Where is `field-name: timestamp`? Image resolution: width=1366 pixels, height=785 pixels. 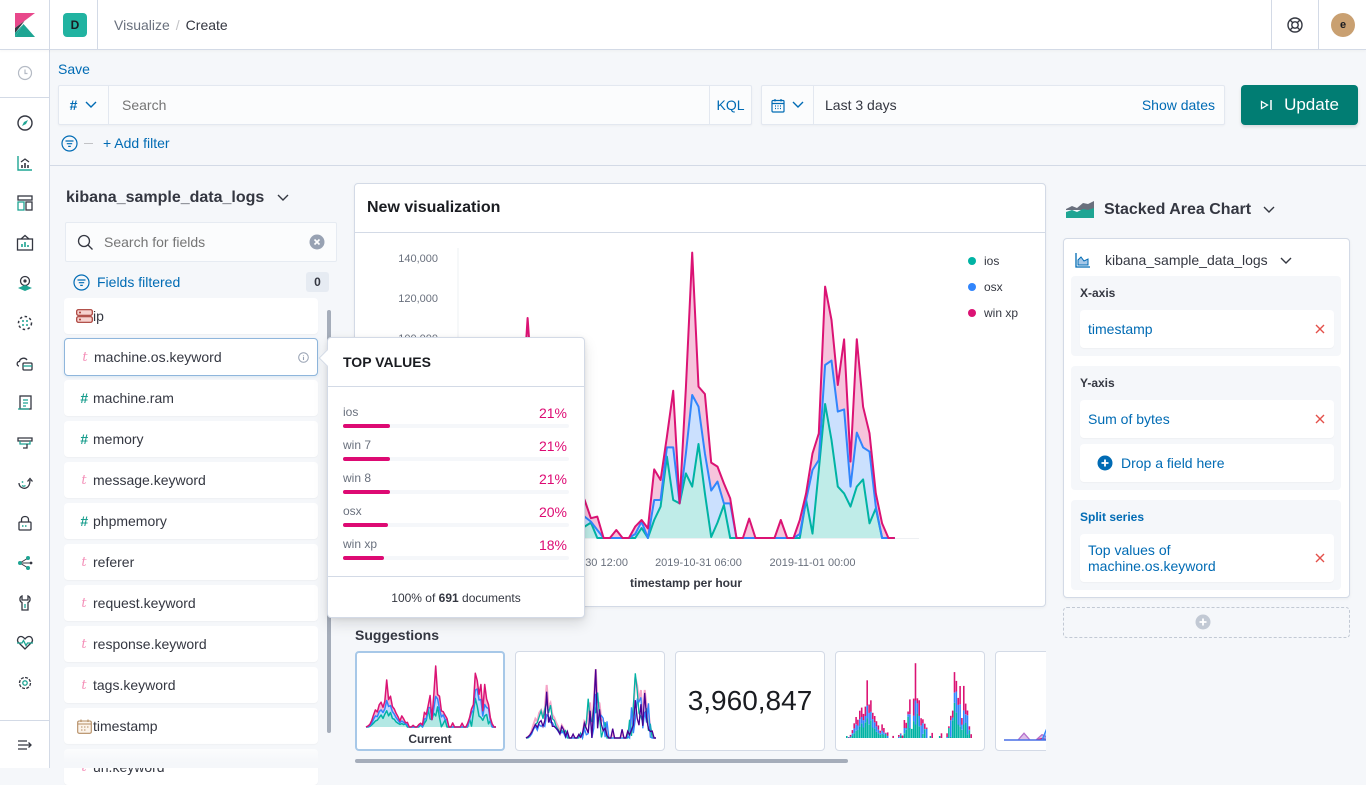
field-name: timestamp is located at coordinates (125, 726).